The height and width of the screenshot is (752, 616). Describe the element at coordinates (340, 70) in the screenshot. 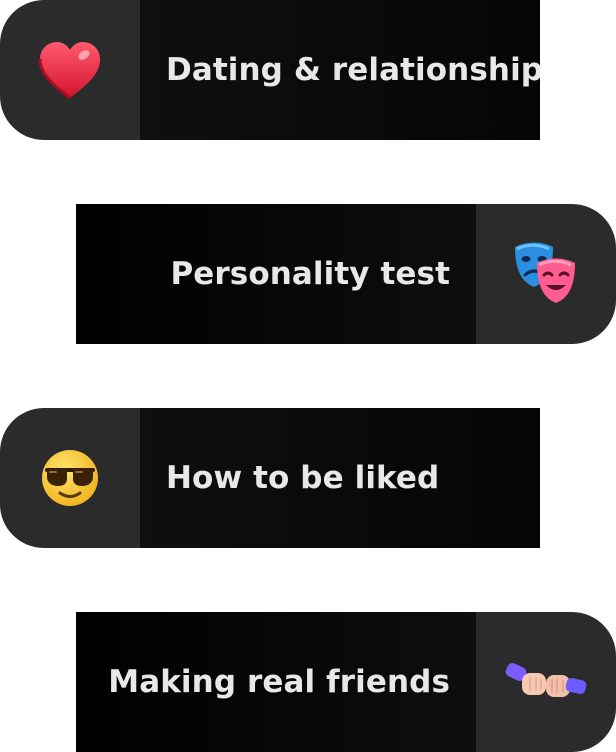

I see `topic-label: Dating & relationships` at that location.